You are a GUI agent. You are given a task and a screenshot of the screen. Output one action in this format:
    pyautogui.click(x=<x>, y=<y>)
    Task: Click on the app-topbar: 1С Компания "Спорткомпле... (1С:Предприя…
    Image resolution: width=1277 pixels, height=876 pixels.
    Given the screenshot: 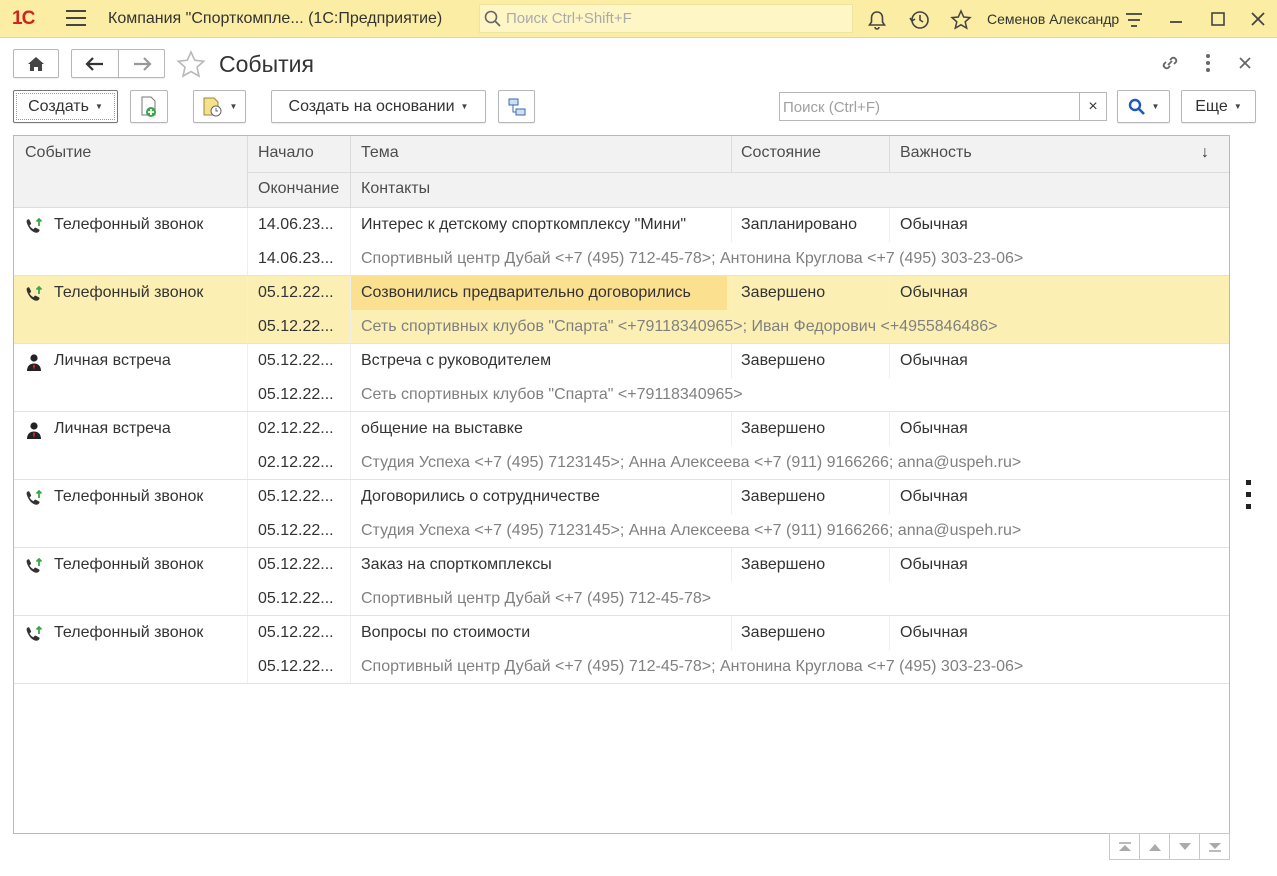 What is the action you would take?
    pyautogui.click(x=638, y=19)
    